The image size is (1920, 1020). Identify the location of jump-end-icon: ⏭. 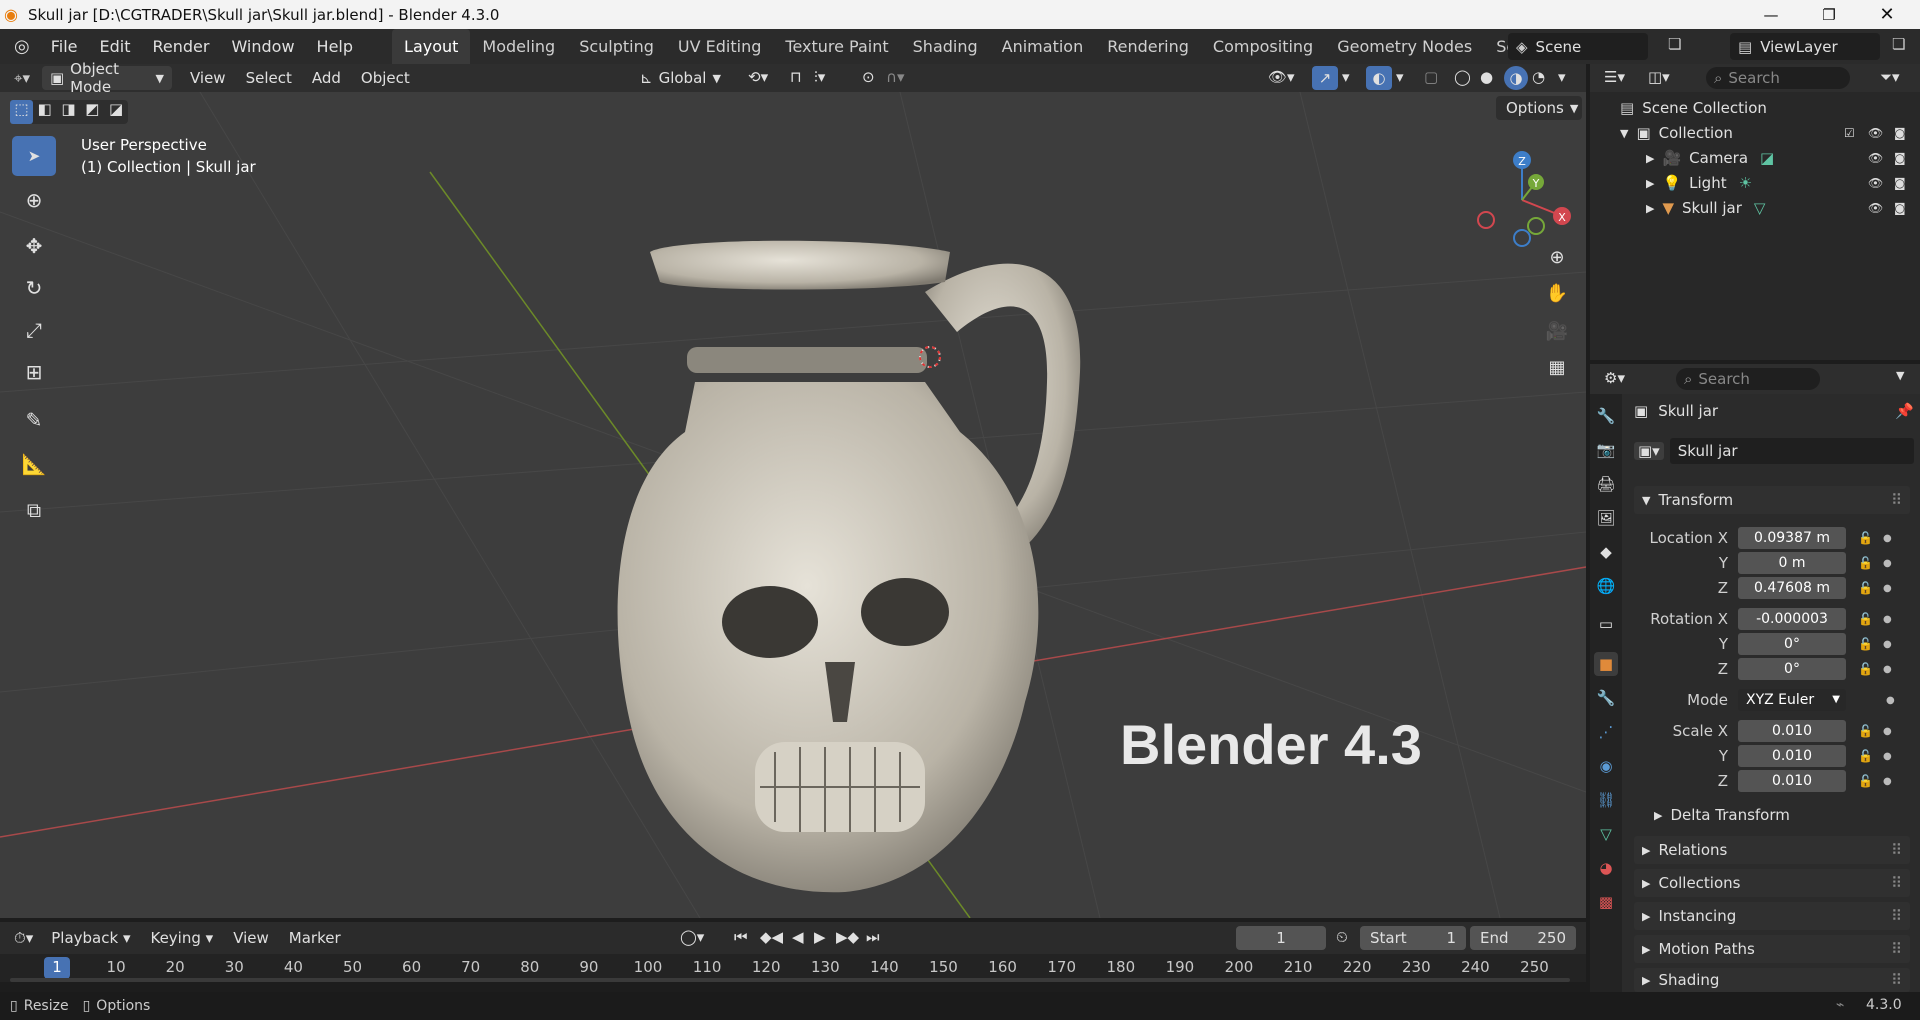
(873, 937).